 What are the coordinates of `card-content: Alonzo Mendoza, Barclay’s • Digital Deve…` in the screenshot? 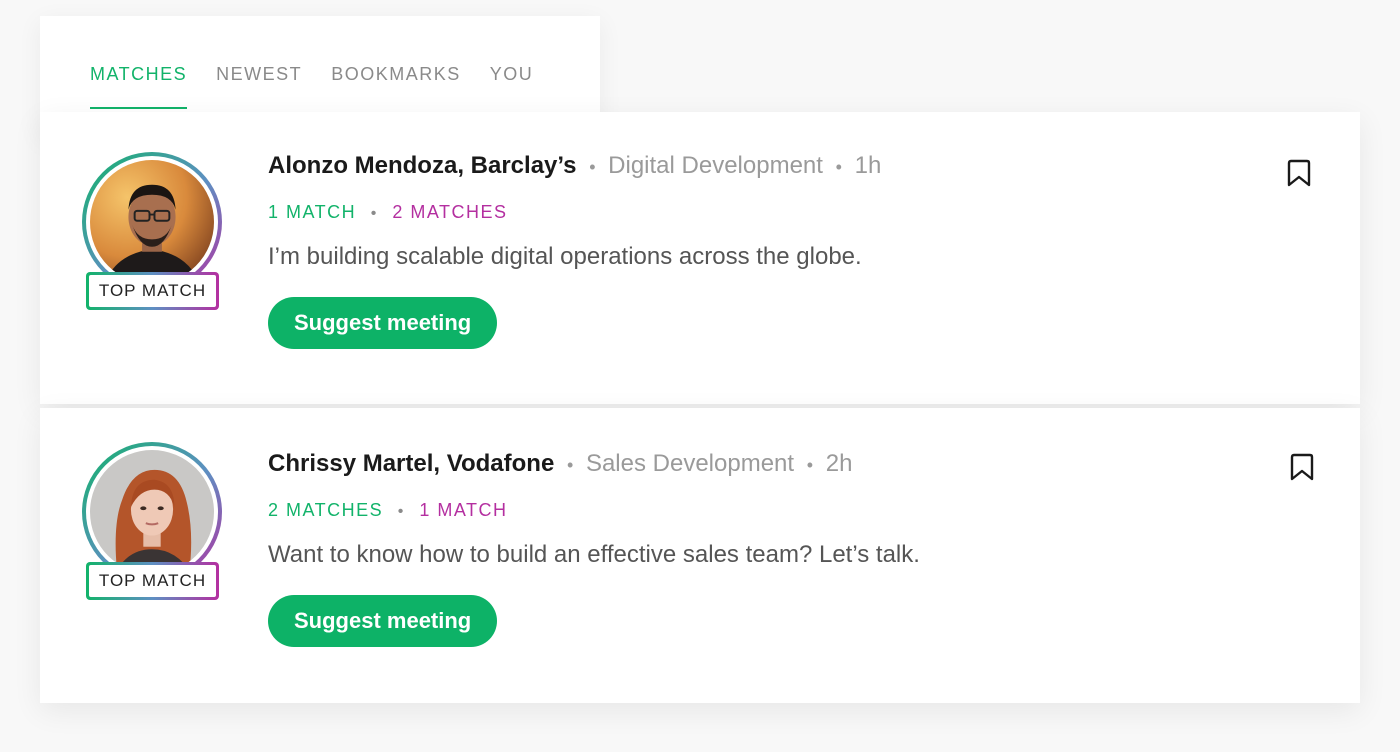 It's located at (574, 250).